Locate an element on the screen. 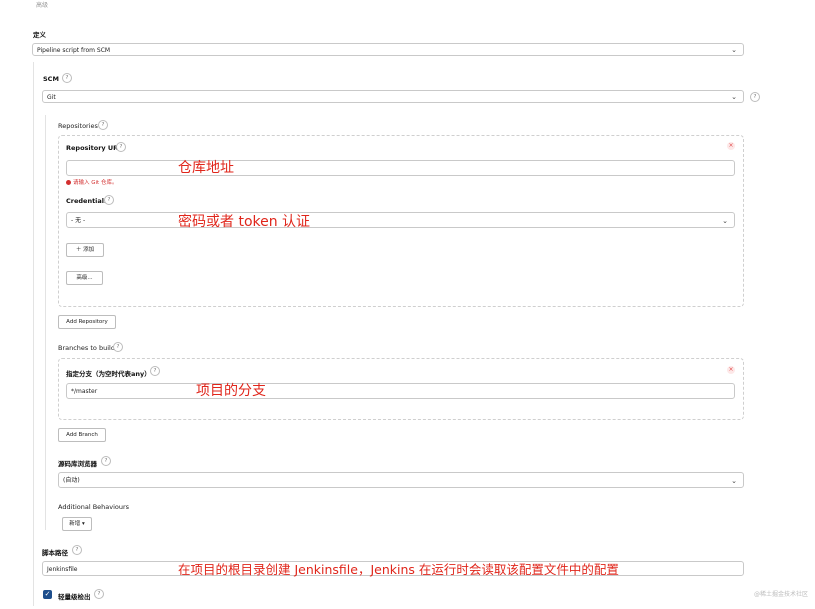 The width and height of the screenshot is (815, 609). repository-url-error-text: 请输入 Git 仓库。 is located at coordinates (95, 183).